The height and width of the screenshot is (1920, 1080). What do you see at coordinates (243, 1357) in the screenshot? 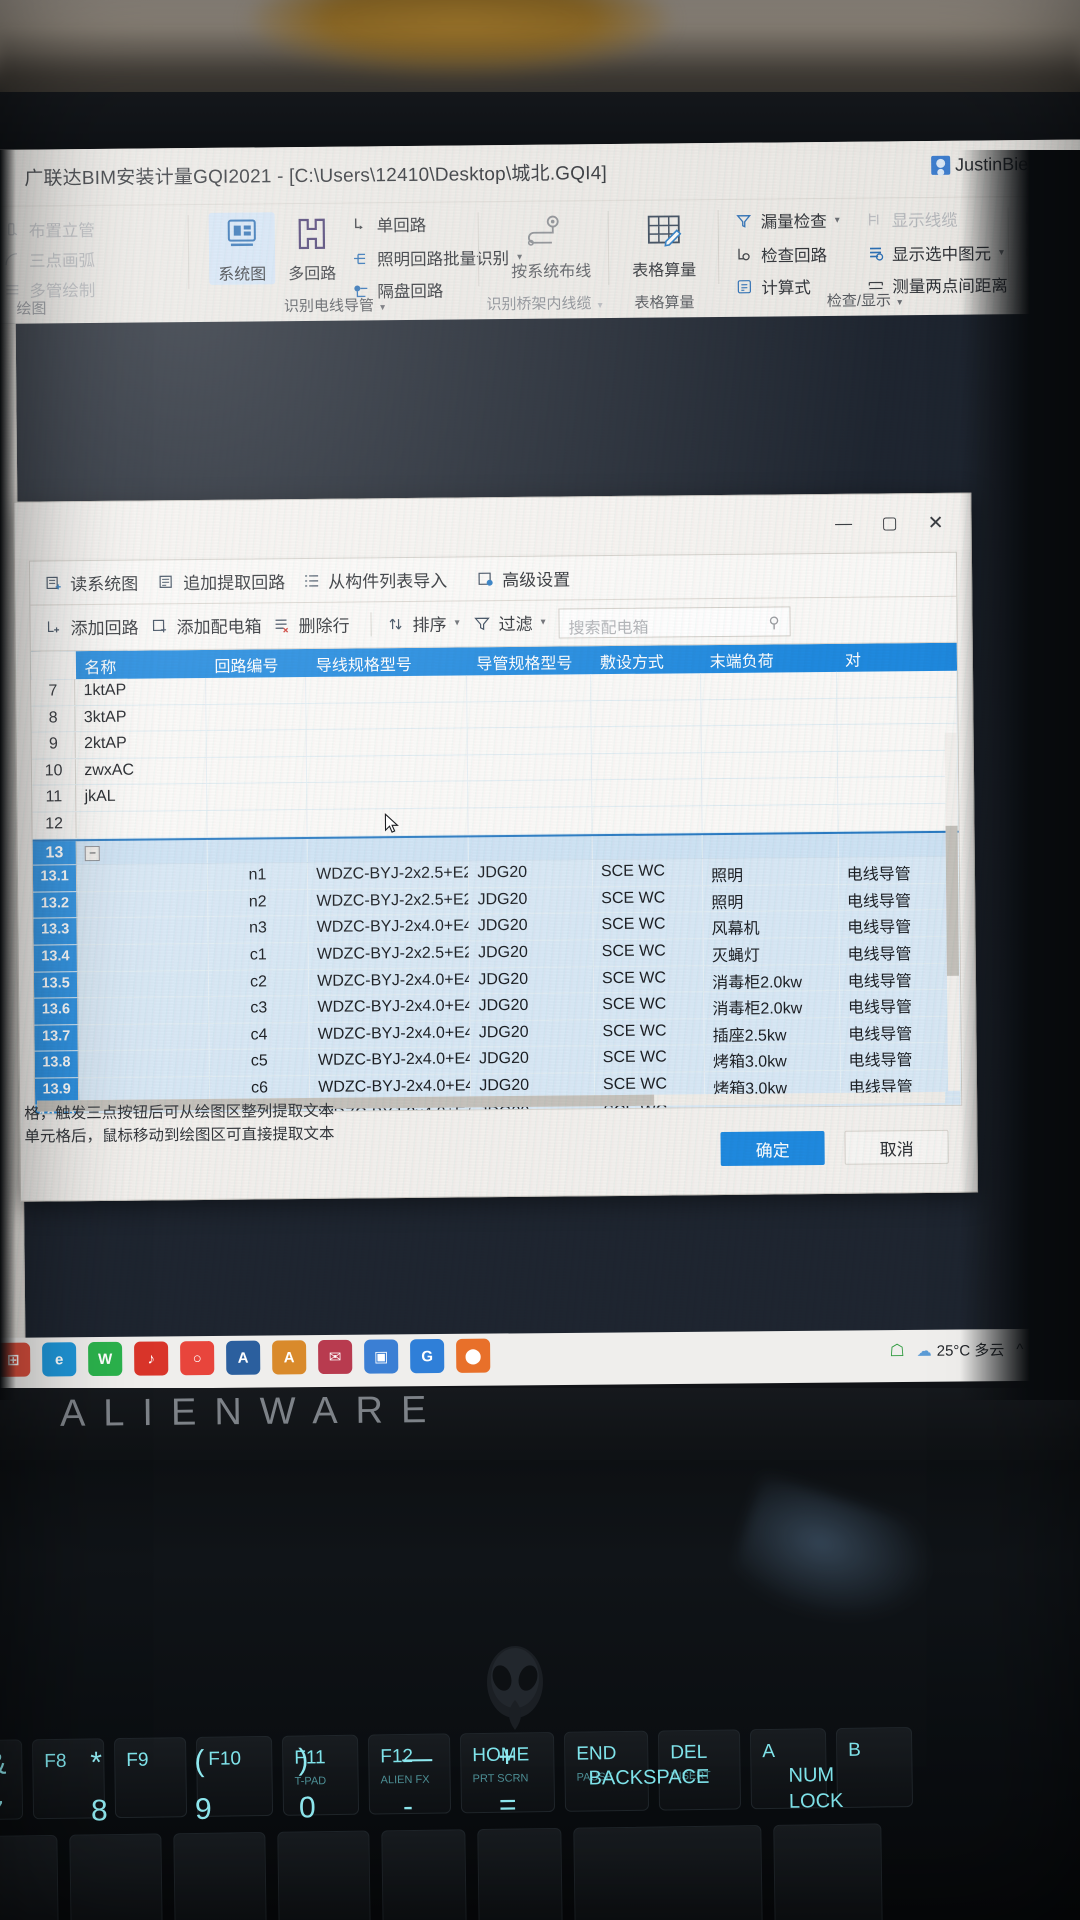
I see `cad-icon: A` at bounding box center [243, 1357].